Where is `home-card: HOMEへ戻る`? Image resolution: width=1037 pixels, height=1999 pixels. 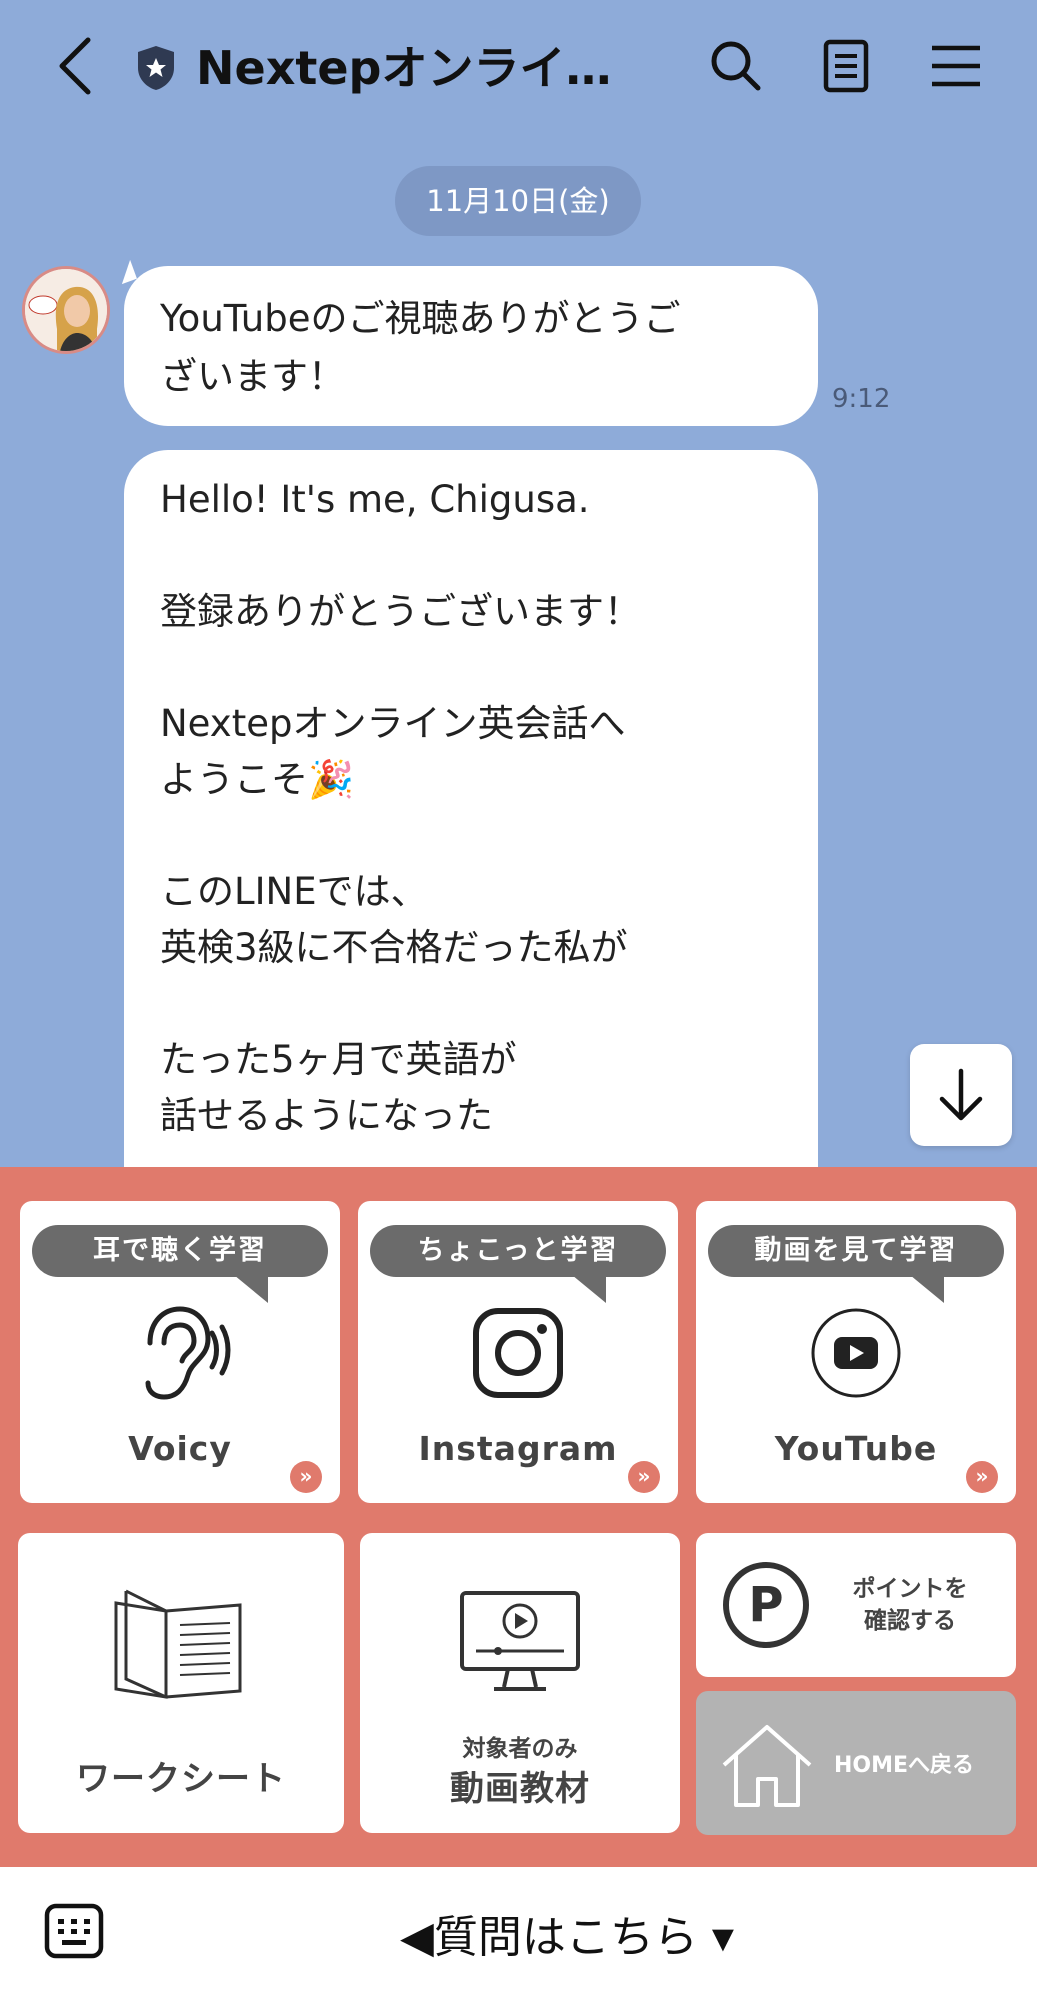 home-card: HOMEへ戻る is located at coordinates (856, 1763).